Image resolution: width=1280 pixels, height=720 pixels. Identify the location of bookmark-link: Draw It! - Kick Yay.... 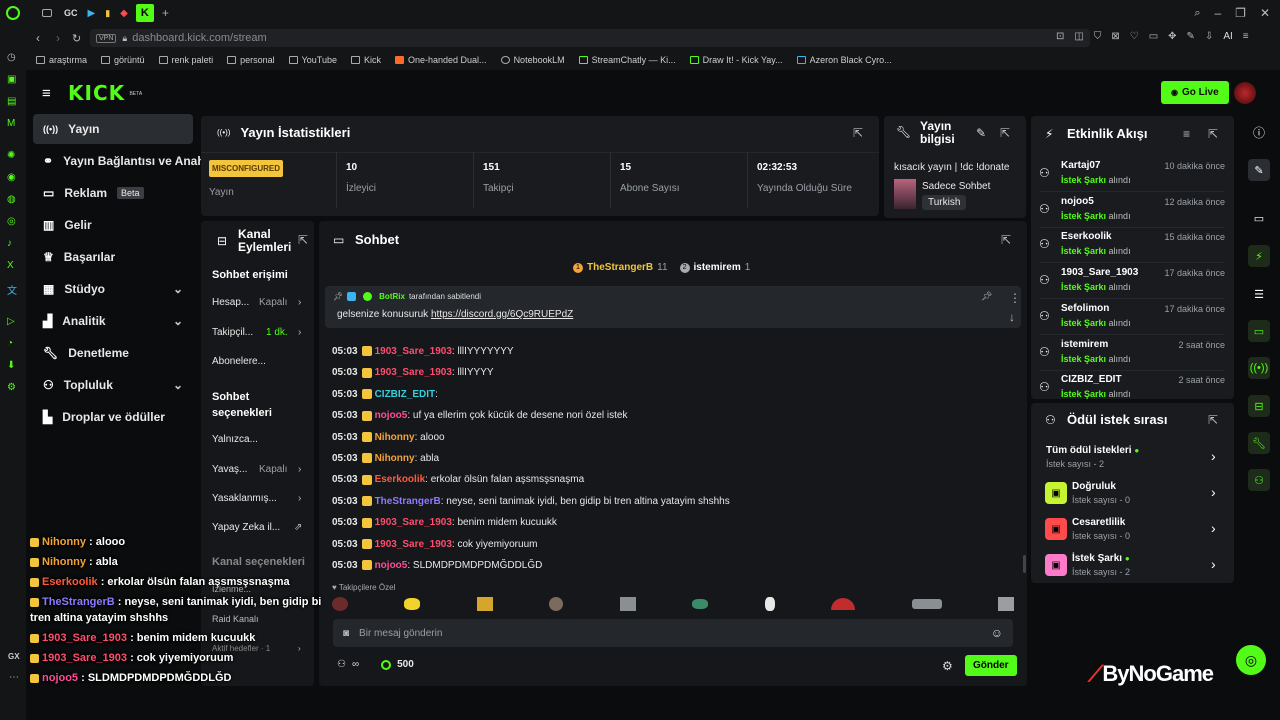
(736, 60).